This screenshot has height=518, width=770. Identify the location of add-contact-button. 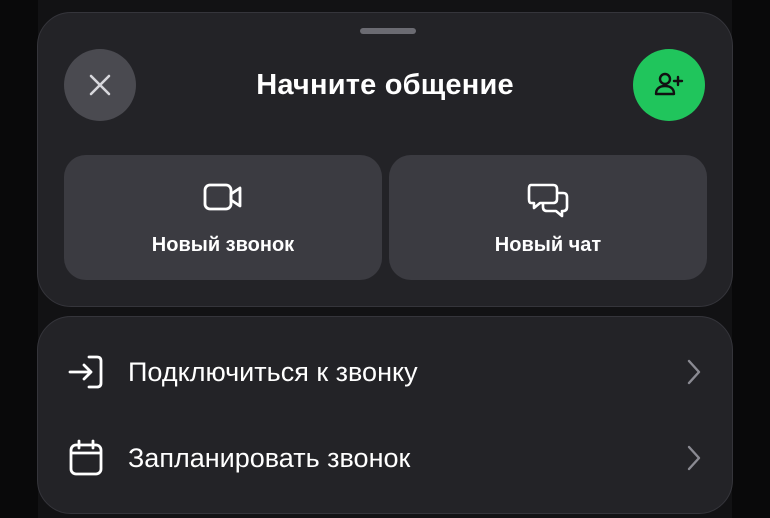
(669, 85).